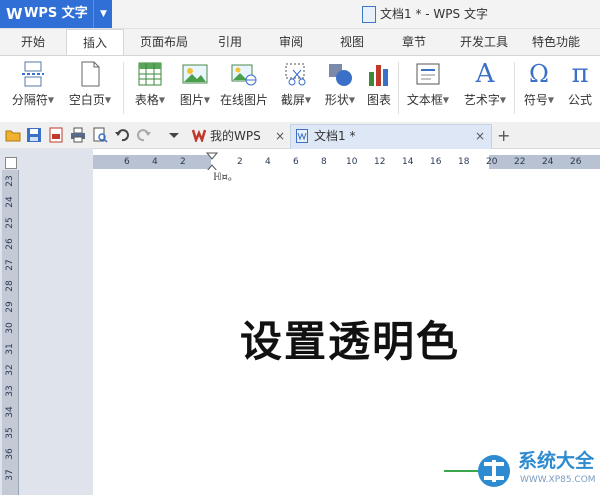 Image resolution: width=600 pixels, height=495 pixels. What do you see at coordinates (103, 14) in the screenshot?
I see `app-menu-dropdown: ▼` at bounding box center [103, 14].